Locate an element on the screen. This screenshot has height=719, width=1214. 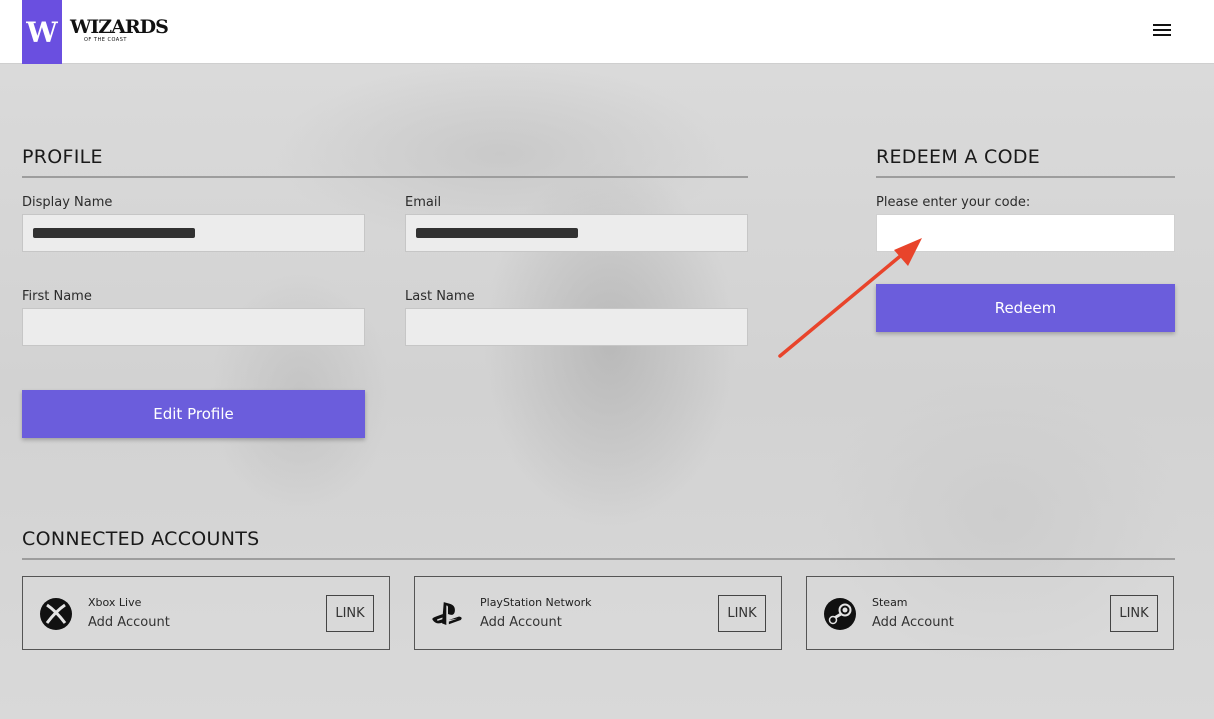
last-name-field is located at coordinates (576, 327).